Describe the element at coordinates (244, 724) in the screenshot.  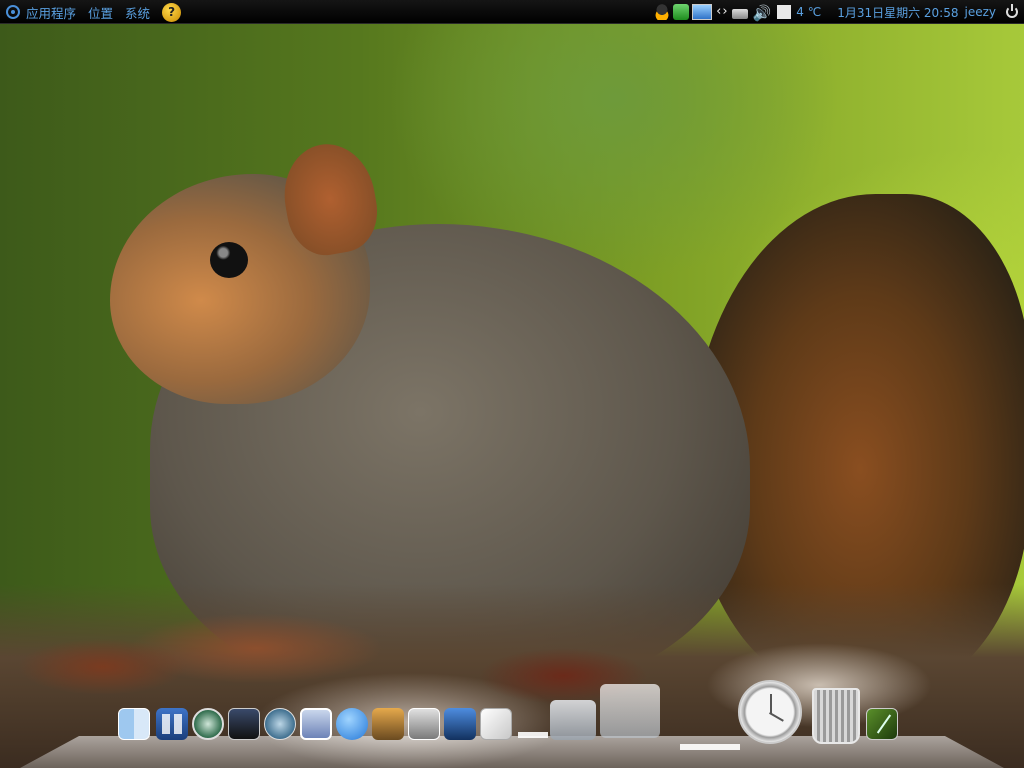
I see `activity-monitor-icon` at that location.